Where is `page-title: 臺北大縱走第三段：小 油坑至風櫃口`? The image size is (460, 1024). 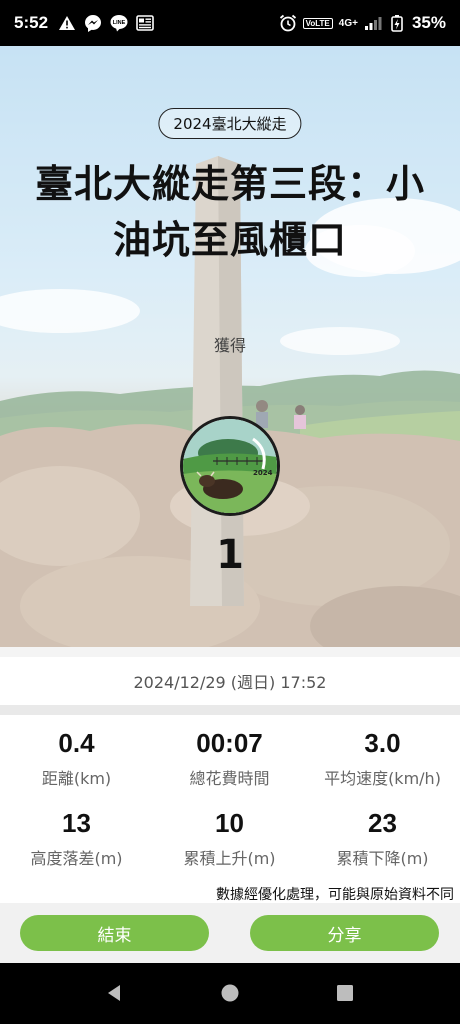 page-title: 臺北大縱走第三段：小 油坑至風櫃口 is located at coordinates (230, 212).